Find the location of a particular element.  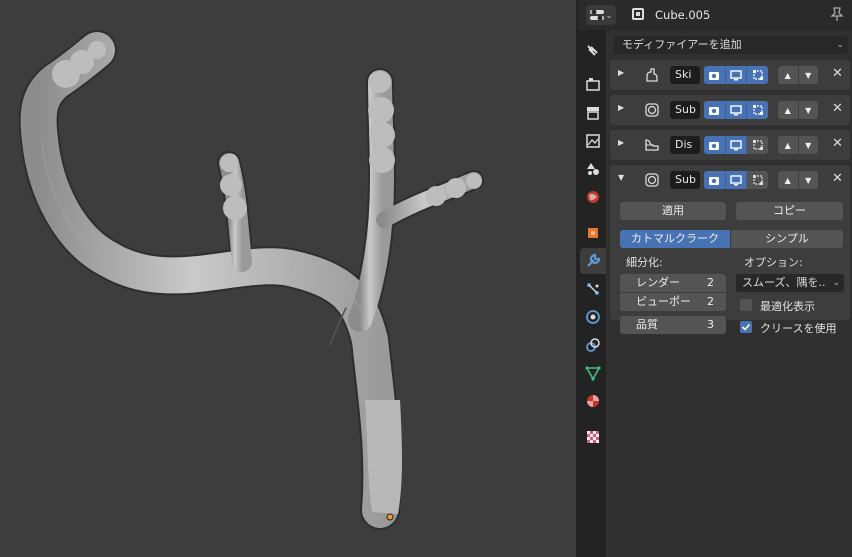

tab-modifiers is located at coordinates (593, 261).